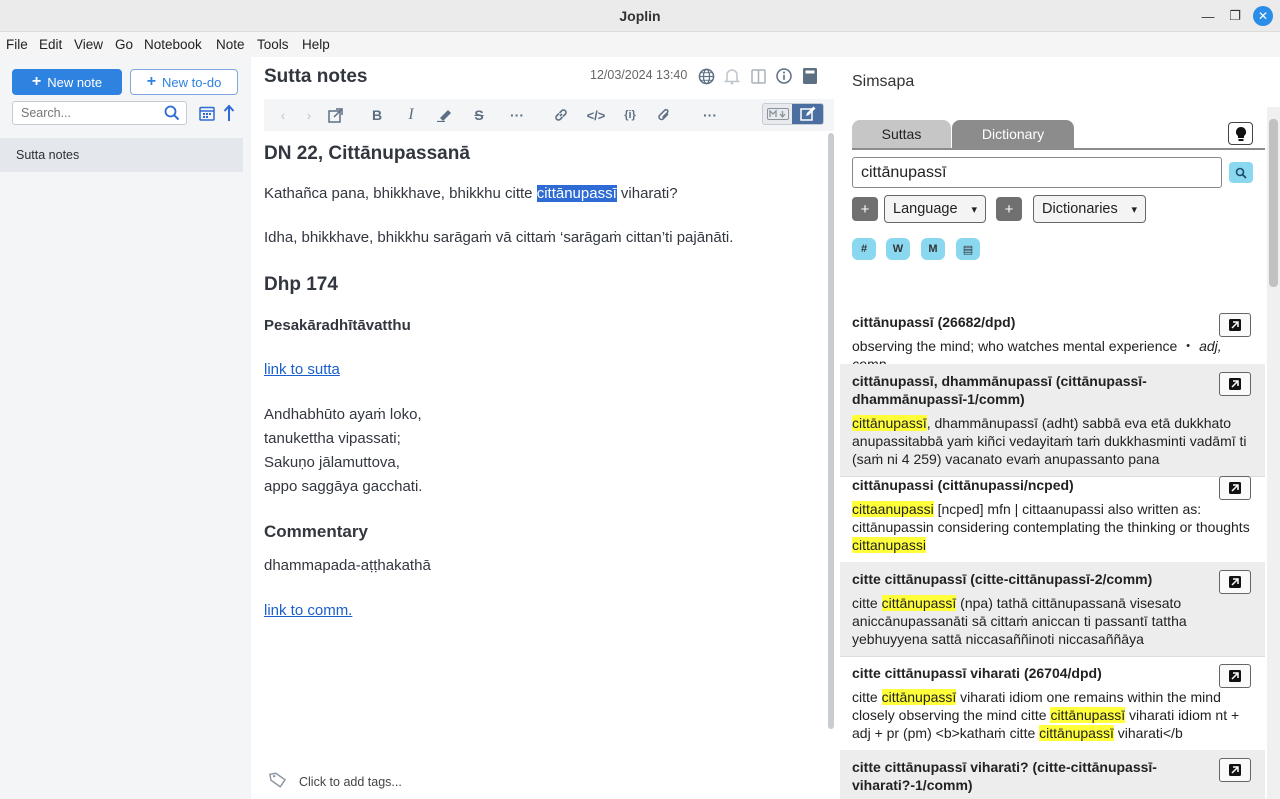 The width and height of the screenshot is (1280, 799). Describe the element at coordinates (75, 82) in the screenshot. I see `new-note-label: New note` at that location.